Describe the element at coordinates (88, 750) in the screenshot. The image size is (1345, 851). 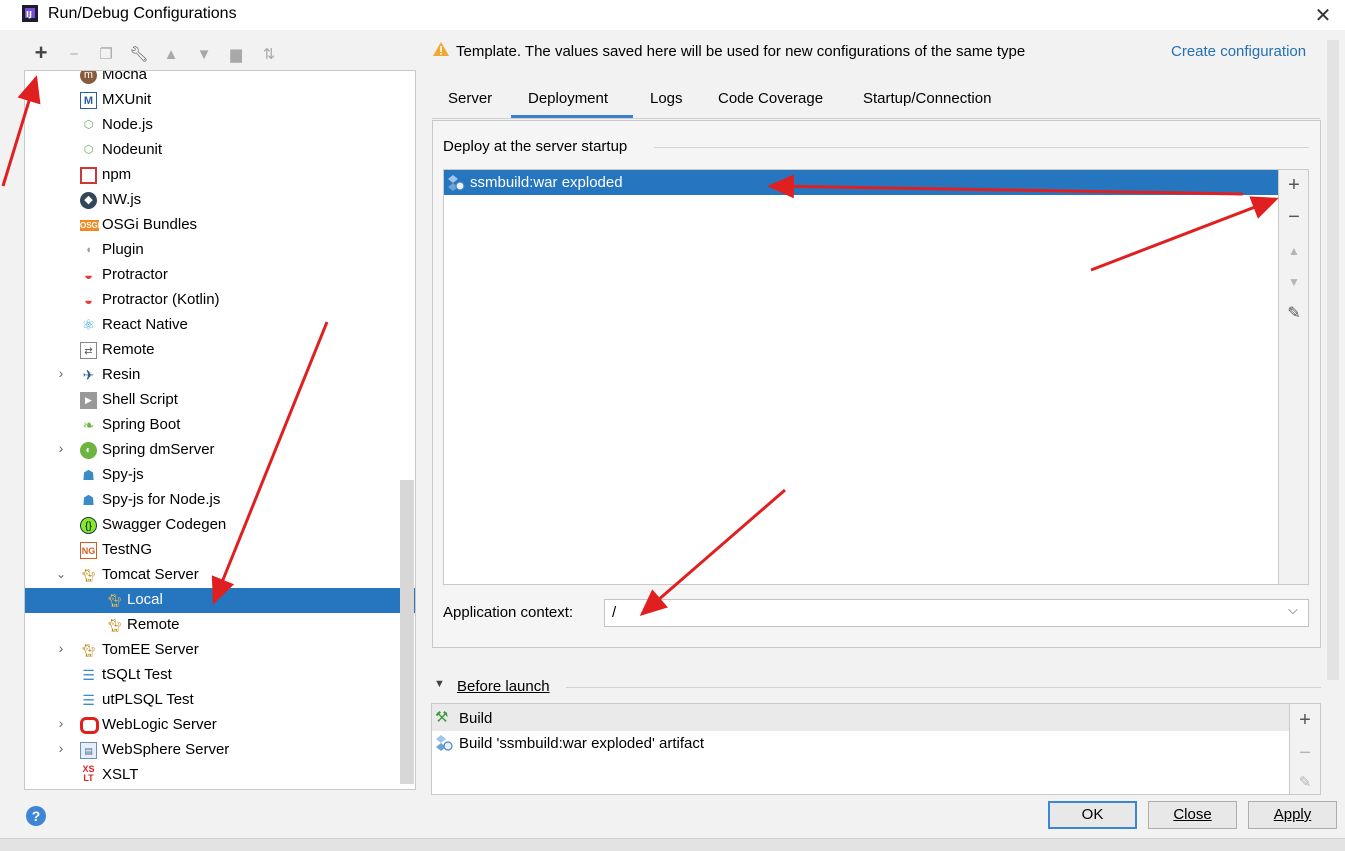
I see `websphere-icon: ▤` at that location.